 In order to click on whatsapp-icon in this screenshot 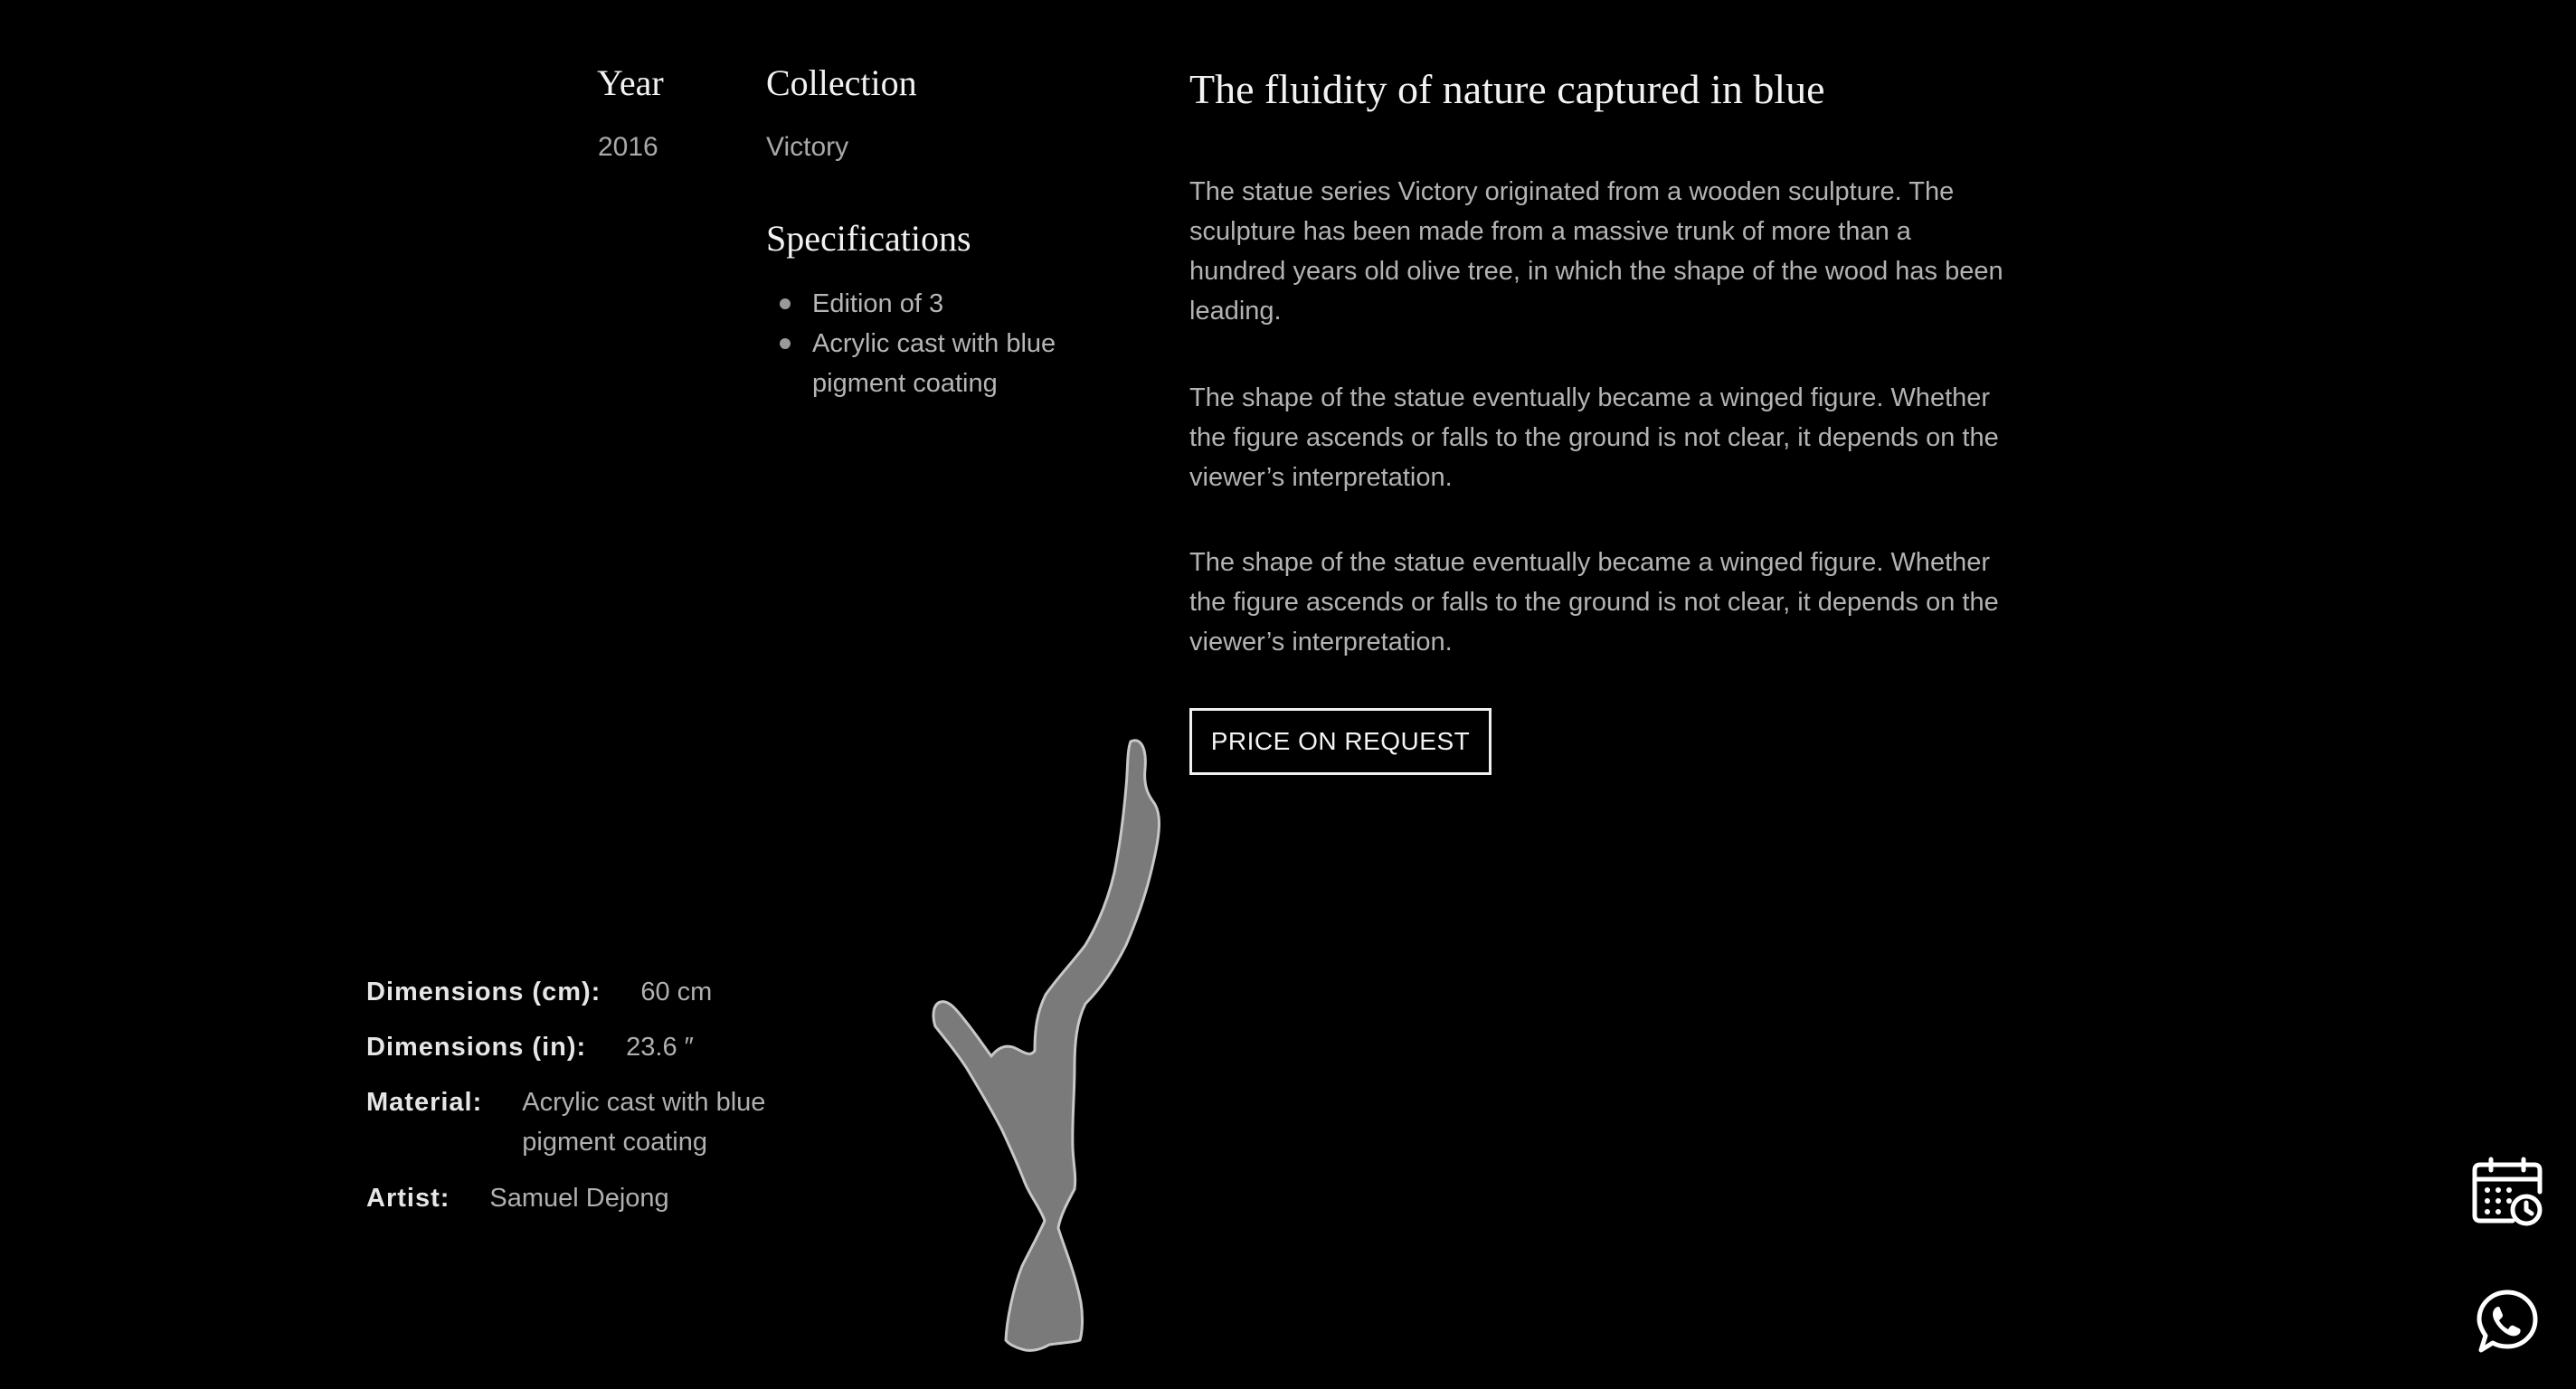, I will do `click(2507, 1322)`.